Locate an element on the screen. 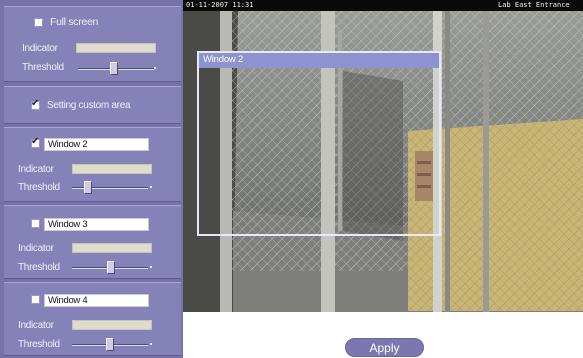 This screenshot has height=358, width=583. window-4-indicator-bar is located at coordinates (112, 325).